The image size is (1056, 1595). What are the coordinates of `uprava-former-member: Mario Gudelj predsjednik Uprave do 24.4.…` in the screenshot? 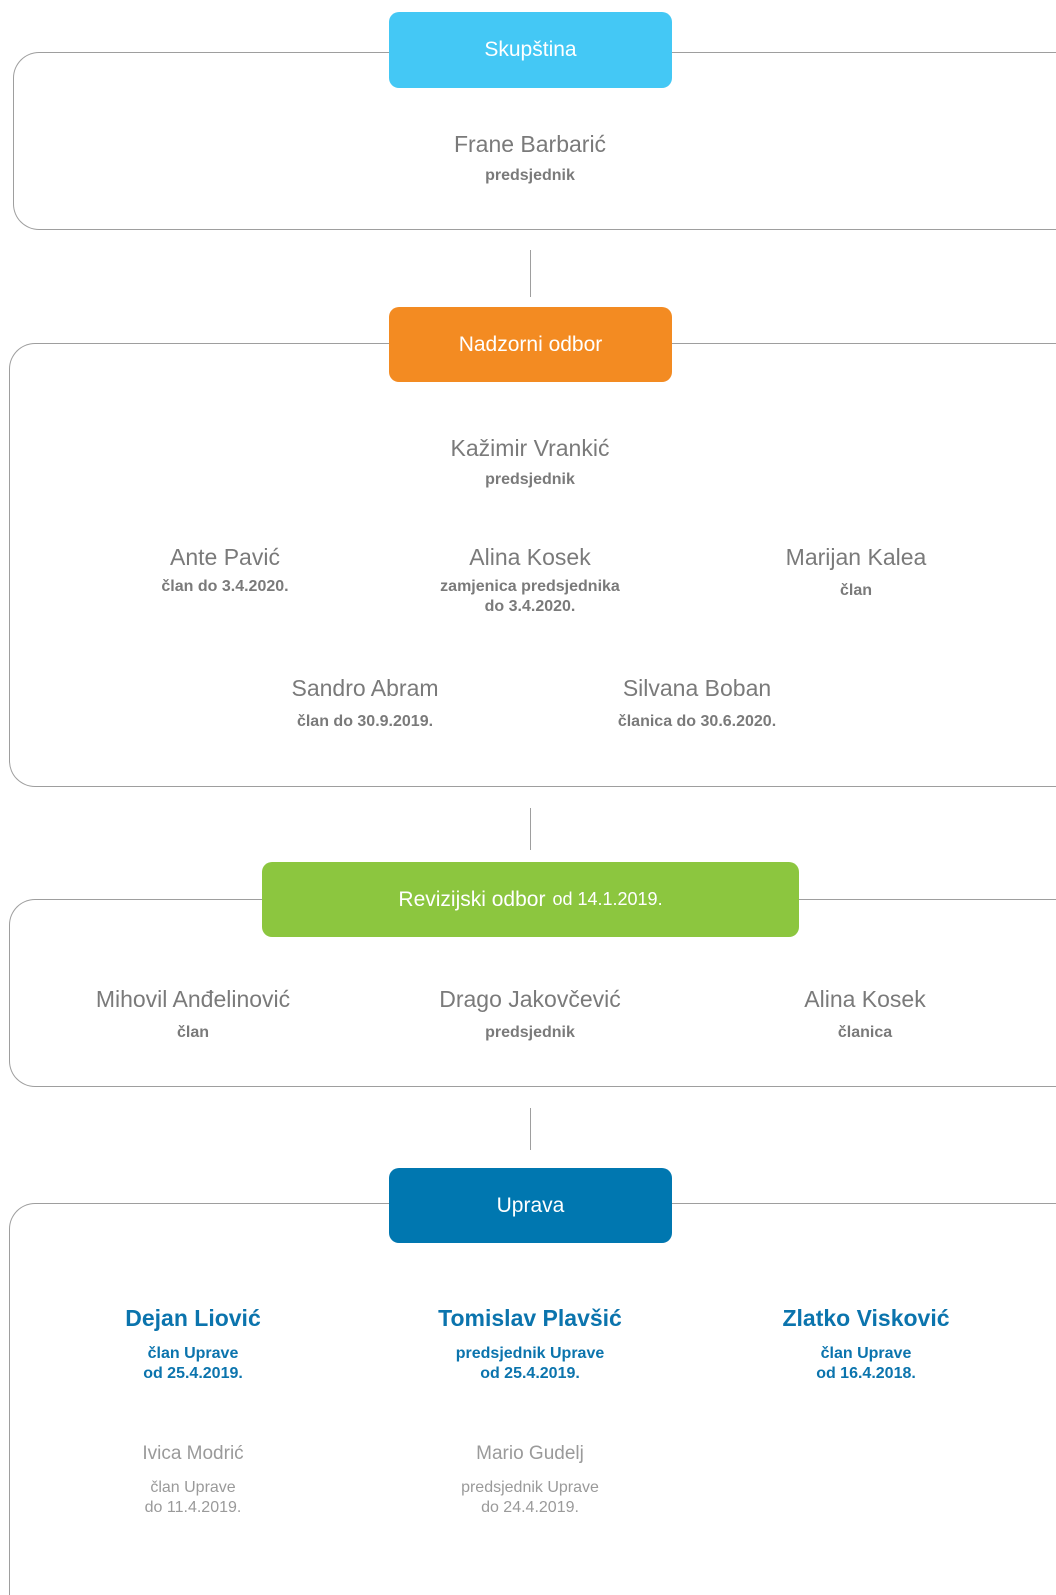 It's located at (530, 1479).